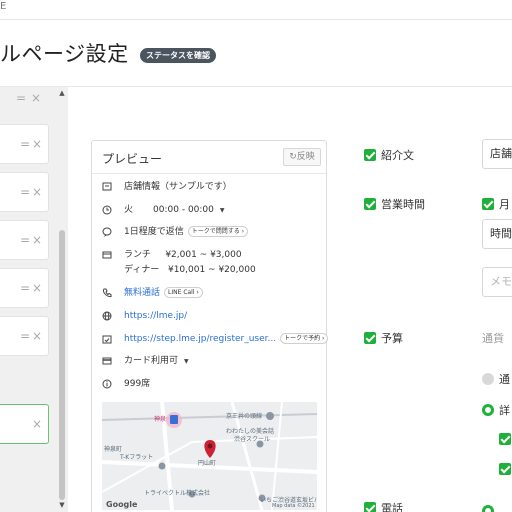 The height and width of the screenshot is (512, 512). What do you see at coordinates (107, 232) in the screenshot?
I see `chat-bubble-icon` at bounding box center [107, 232].